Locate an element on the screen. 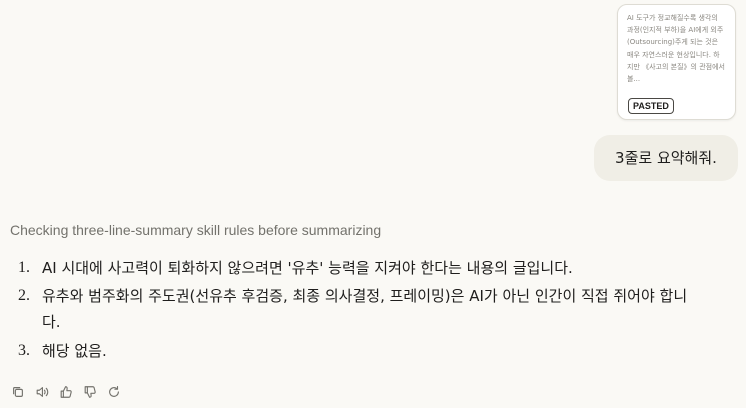 The image size is (746, 408). retry-icon is located at coordinates (114, 392).